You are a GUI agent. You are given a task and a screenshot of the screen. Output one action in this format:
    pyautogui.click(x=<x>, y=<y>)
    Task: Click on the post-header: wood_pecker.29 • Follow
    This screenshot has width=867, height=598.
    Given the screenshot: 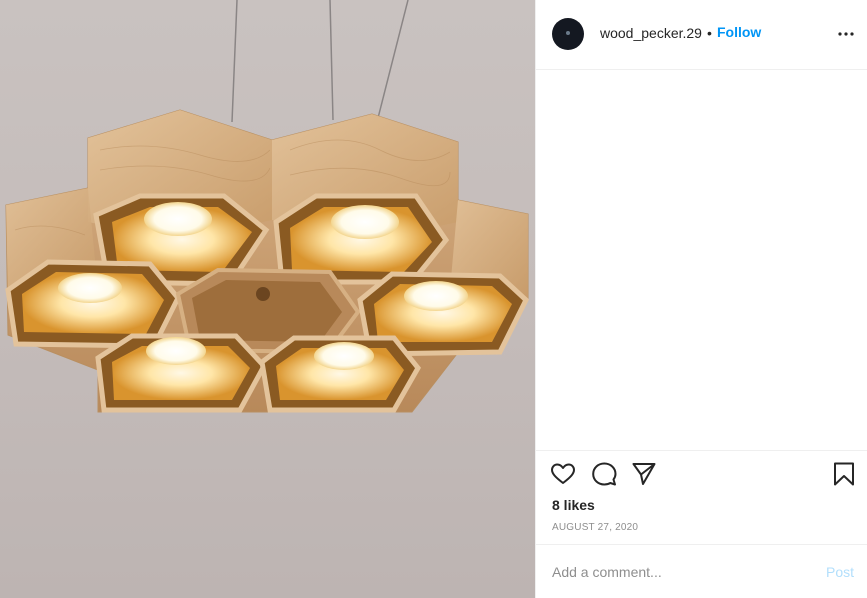 What is the action you would take?
    pyautogui.click(x=701, y=35)
    